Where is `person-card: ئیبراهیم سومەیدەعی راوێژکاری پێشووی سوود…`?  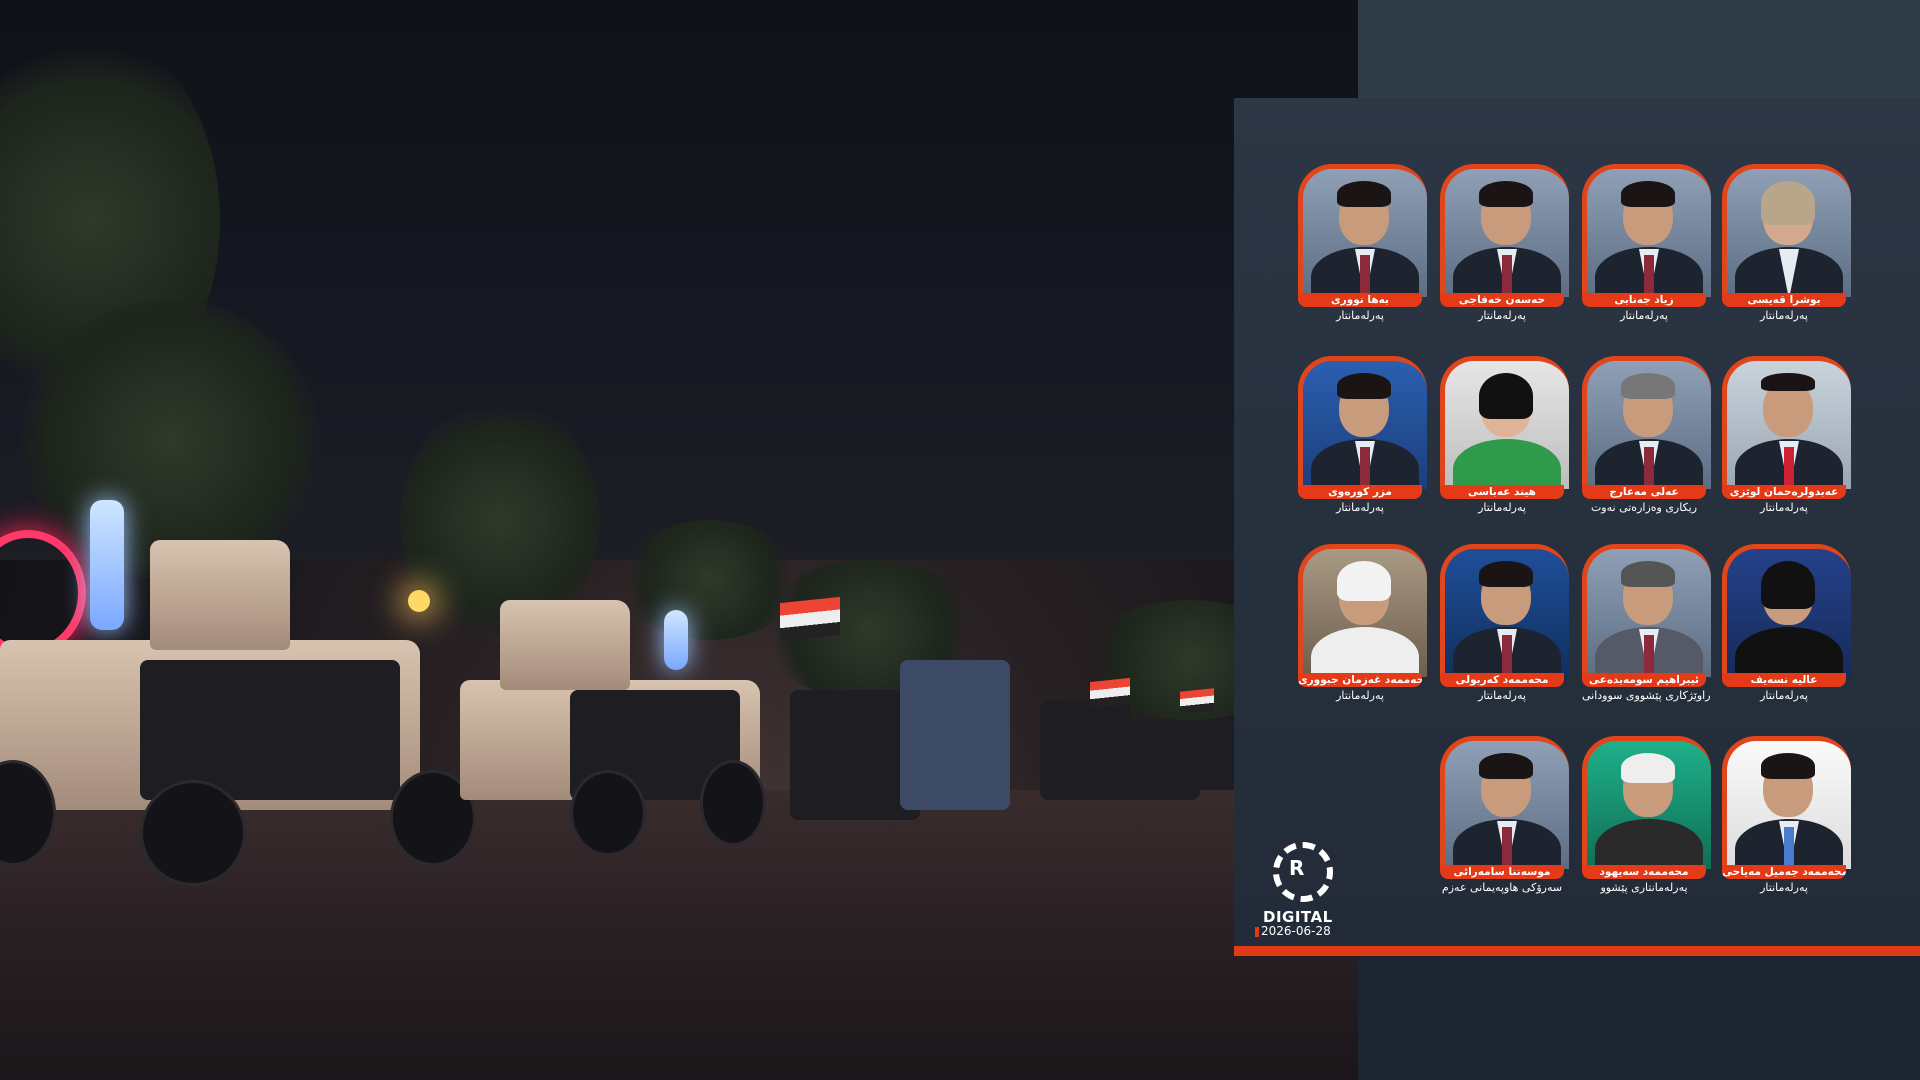
person-card: ئیبراهیم سومەیدەعی راوێژکاری پێشووی سوود… is located at coordinates (1647, 623).